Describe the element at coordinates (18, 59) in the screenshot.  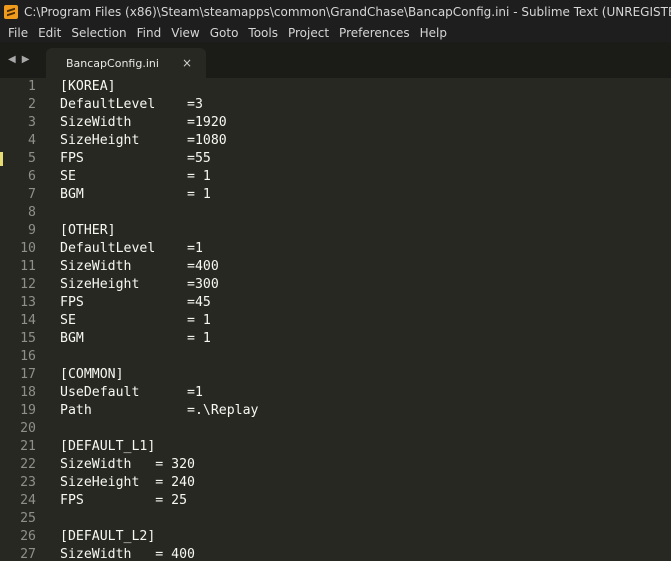
I see `tab-navigation: ◀ ▶` at that location.